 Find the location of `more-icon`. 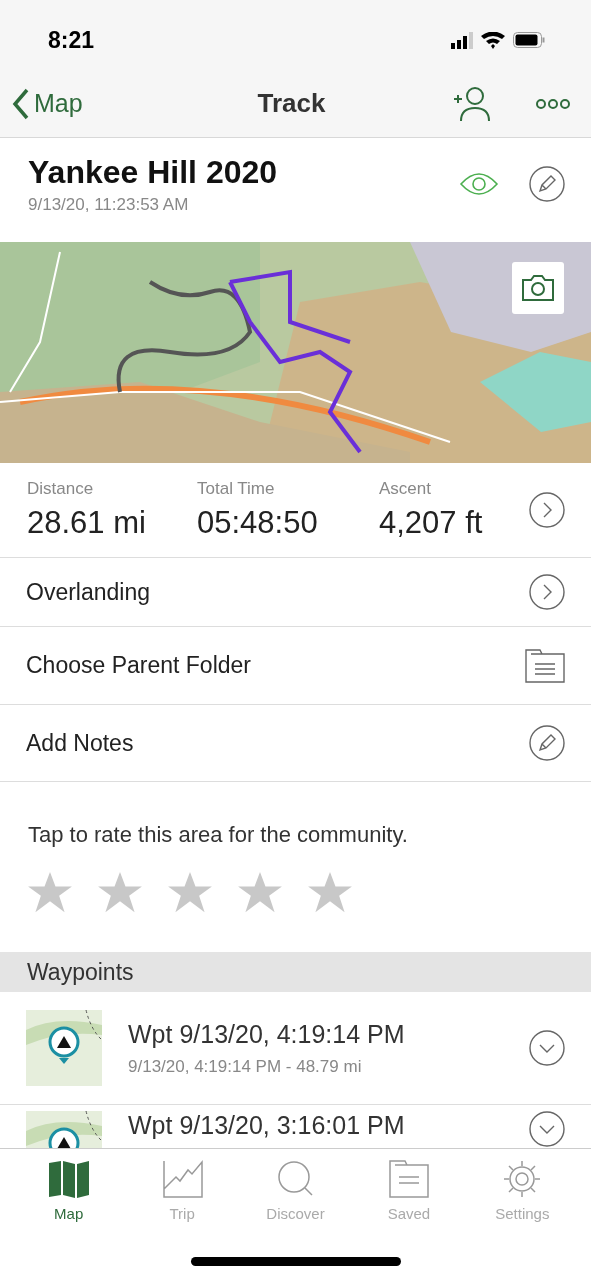

more-icon is located at coordinates (553, 103).